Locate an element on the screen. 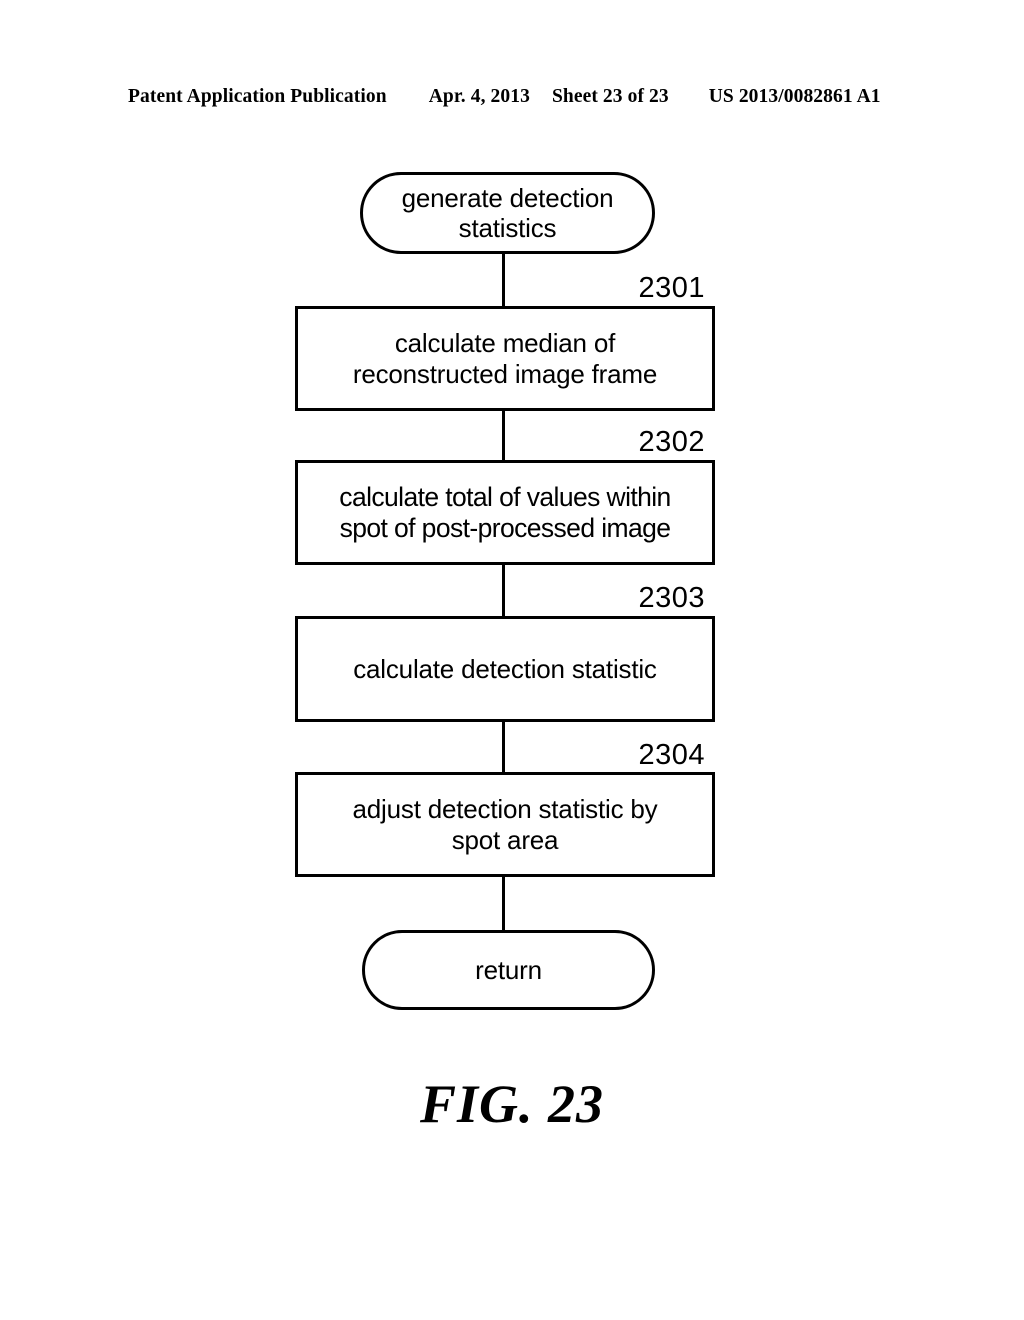 This screenshot has width=1024, height=1320. step-2304-line2: spot area is located at coordinates (505, 839).